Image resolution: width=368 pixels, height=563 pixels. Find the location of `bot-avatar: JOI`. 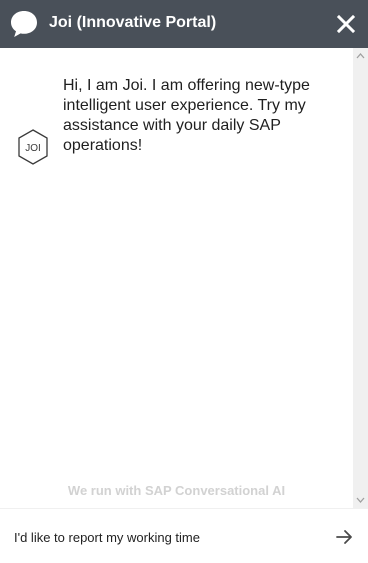

bot-avatar: JOI is located at coordinates (33, 147).